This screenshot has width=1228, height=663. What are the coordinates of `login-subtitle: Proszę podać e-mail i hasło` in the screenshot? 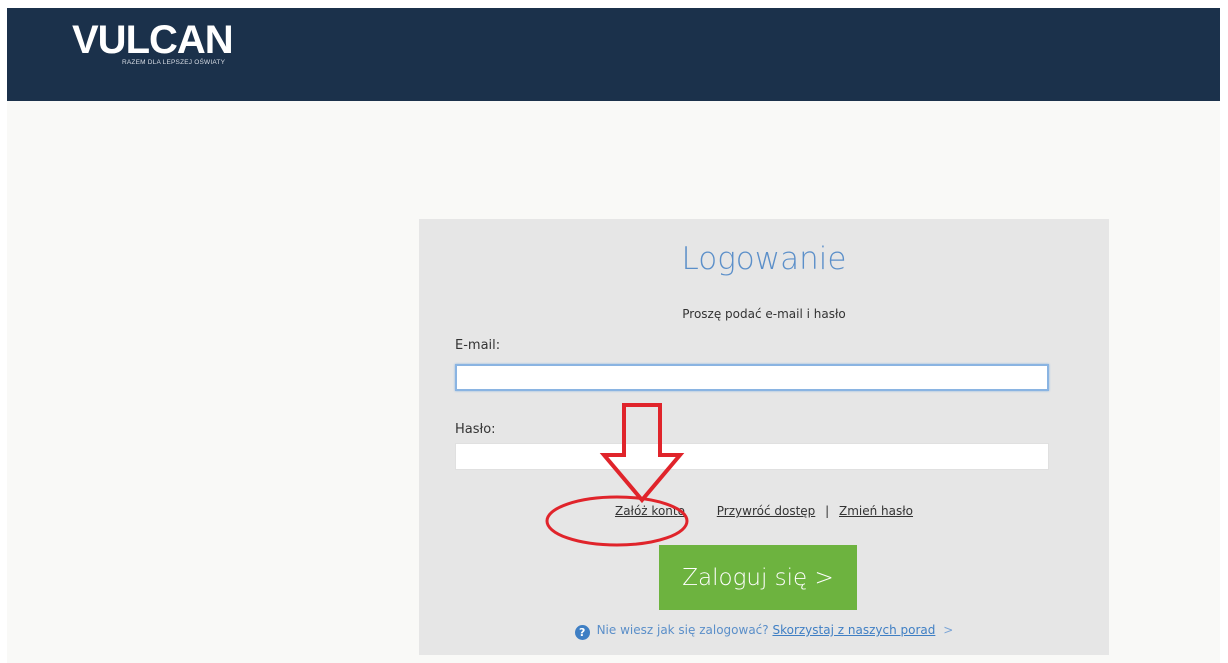 It's located at (764, 314).